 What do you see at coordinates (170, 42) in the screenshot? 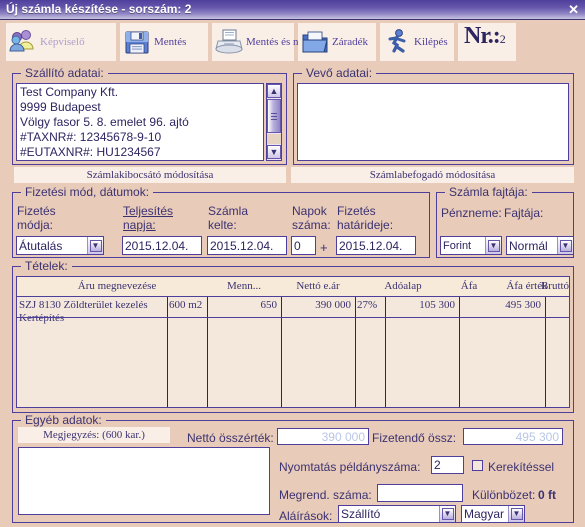
I see `toolbar-label-mentes: Mentés` at bounding box center [170, 42].